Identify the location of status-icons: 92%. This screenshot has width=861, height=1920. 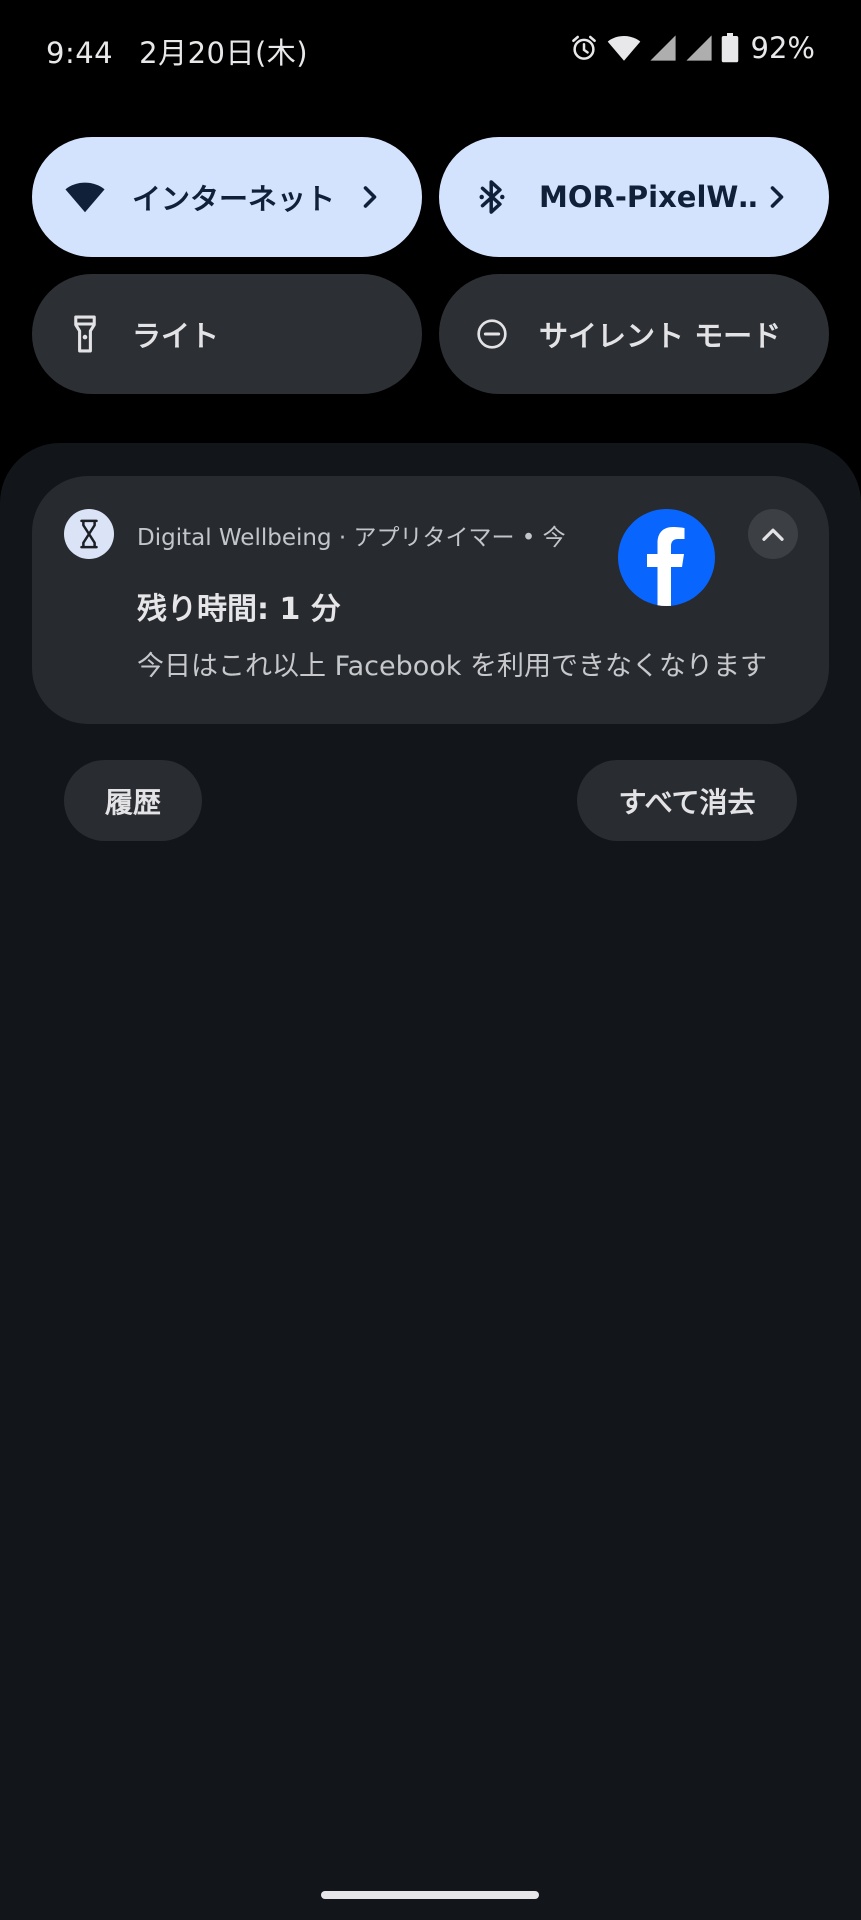
(692, 48).